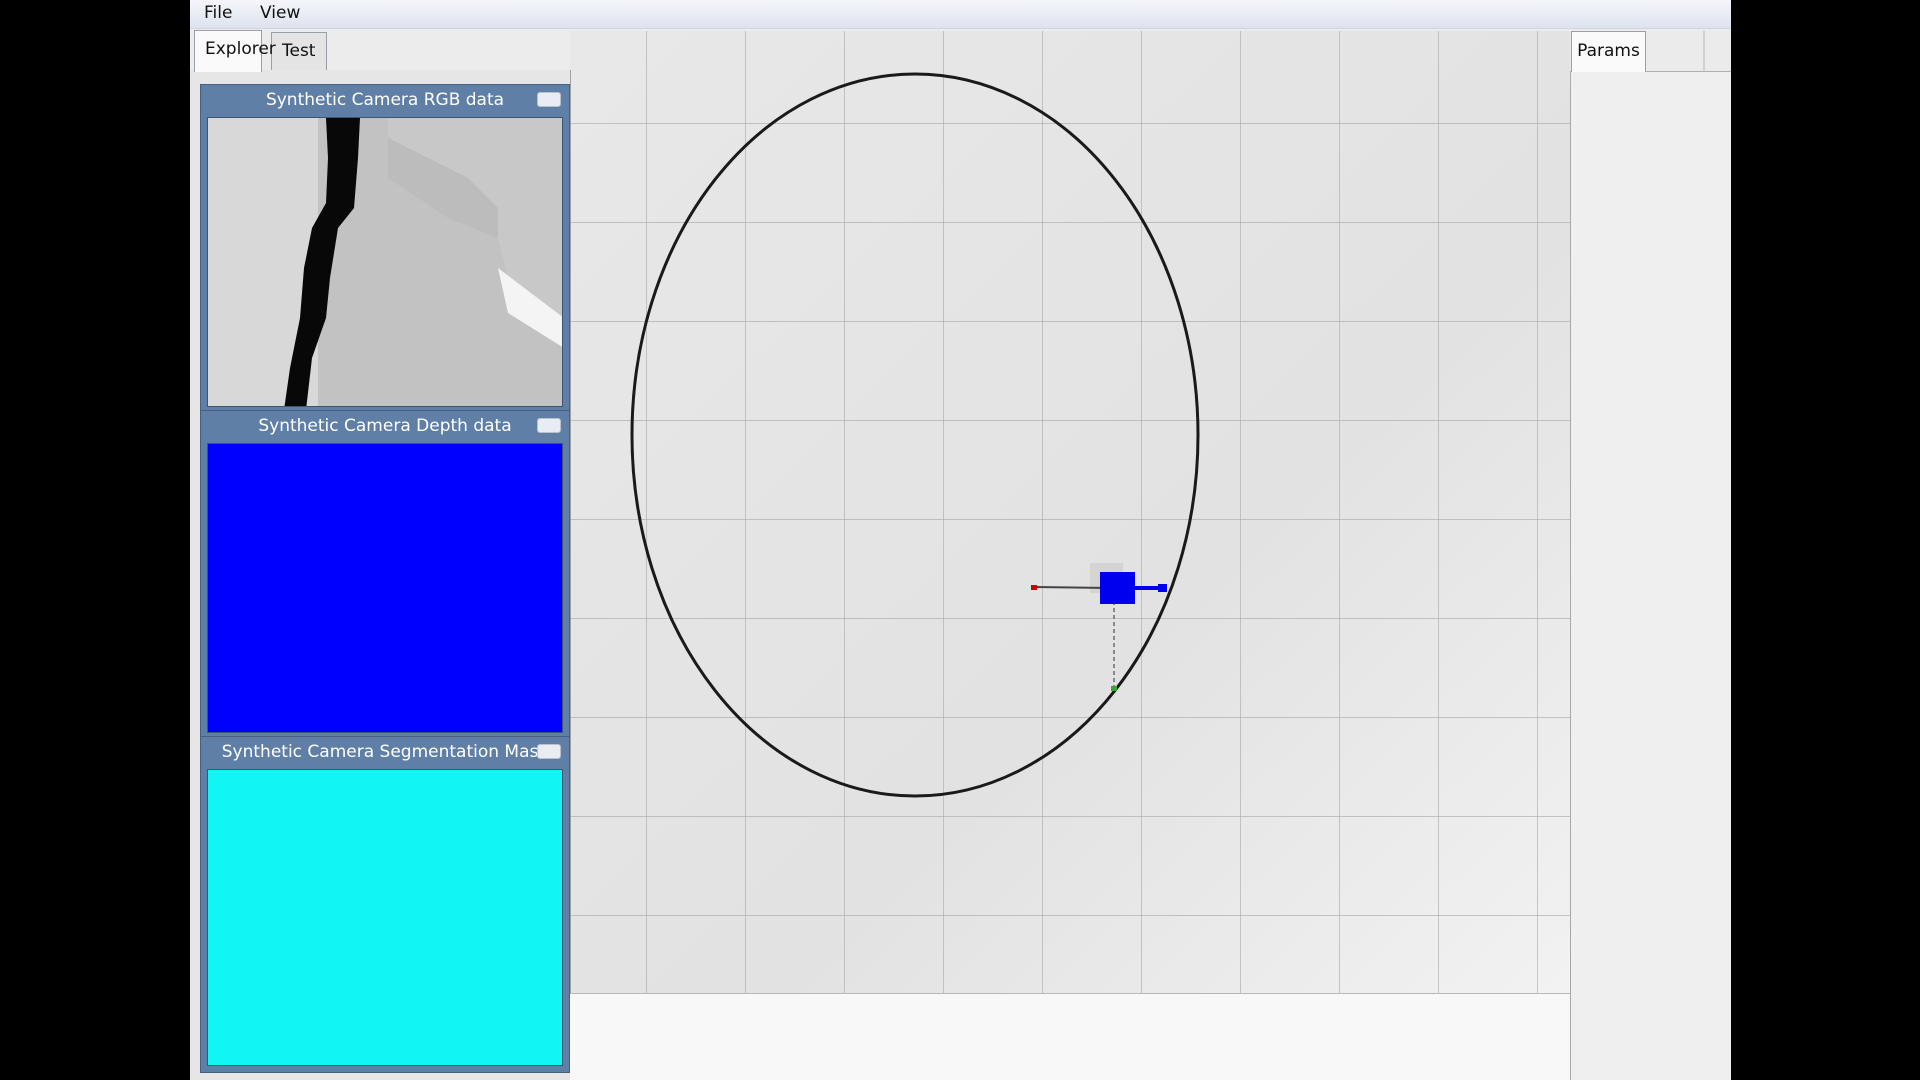 This screenshot has width=1920, height=1080. What do you see at coordinates (385, 100) in the screenshot?
I see `rgb-camera-dock-title: Synthetic Camera RGB data` at bounding box center [385, 100].